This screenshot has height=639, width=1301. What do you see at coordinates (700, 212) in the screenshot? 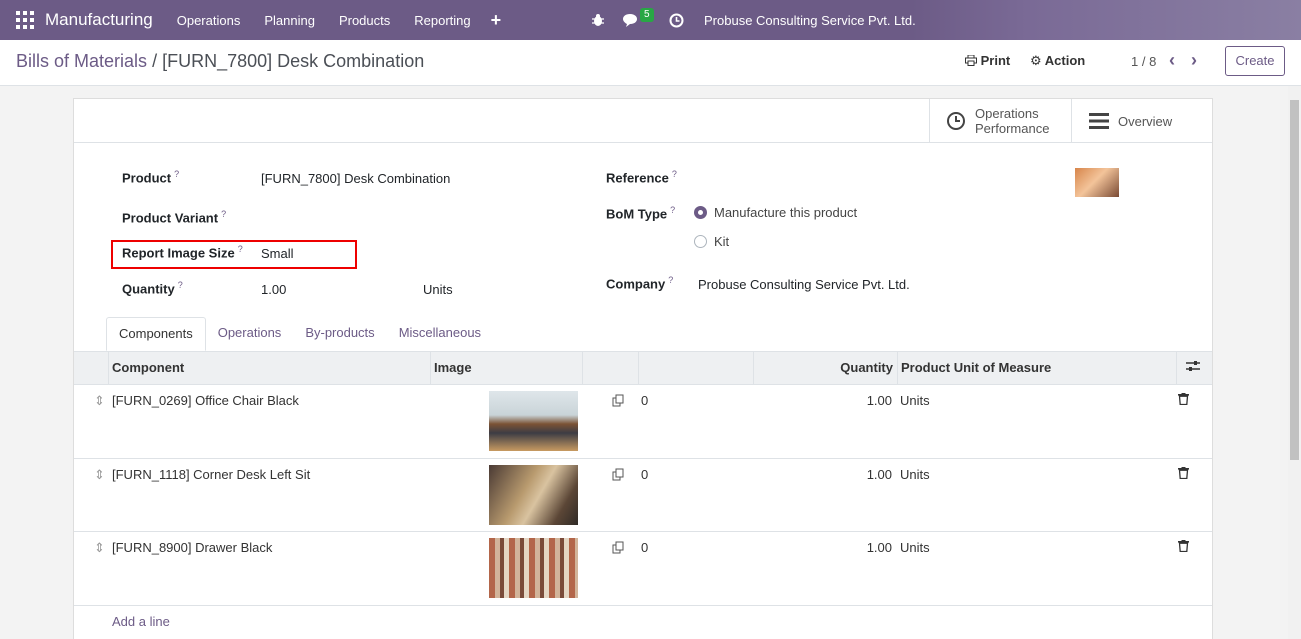
I see `radio-manufacture` at bounding box center [700, 212].